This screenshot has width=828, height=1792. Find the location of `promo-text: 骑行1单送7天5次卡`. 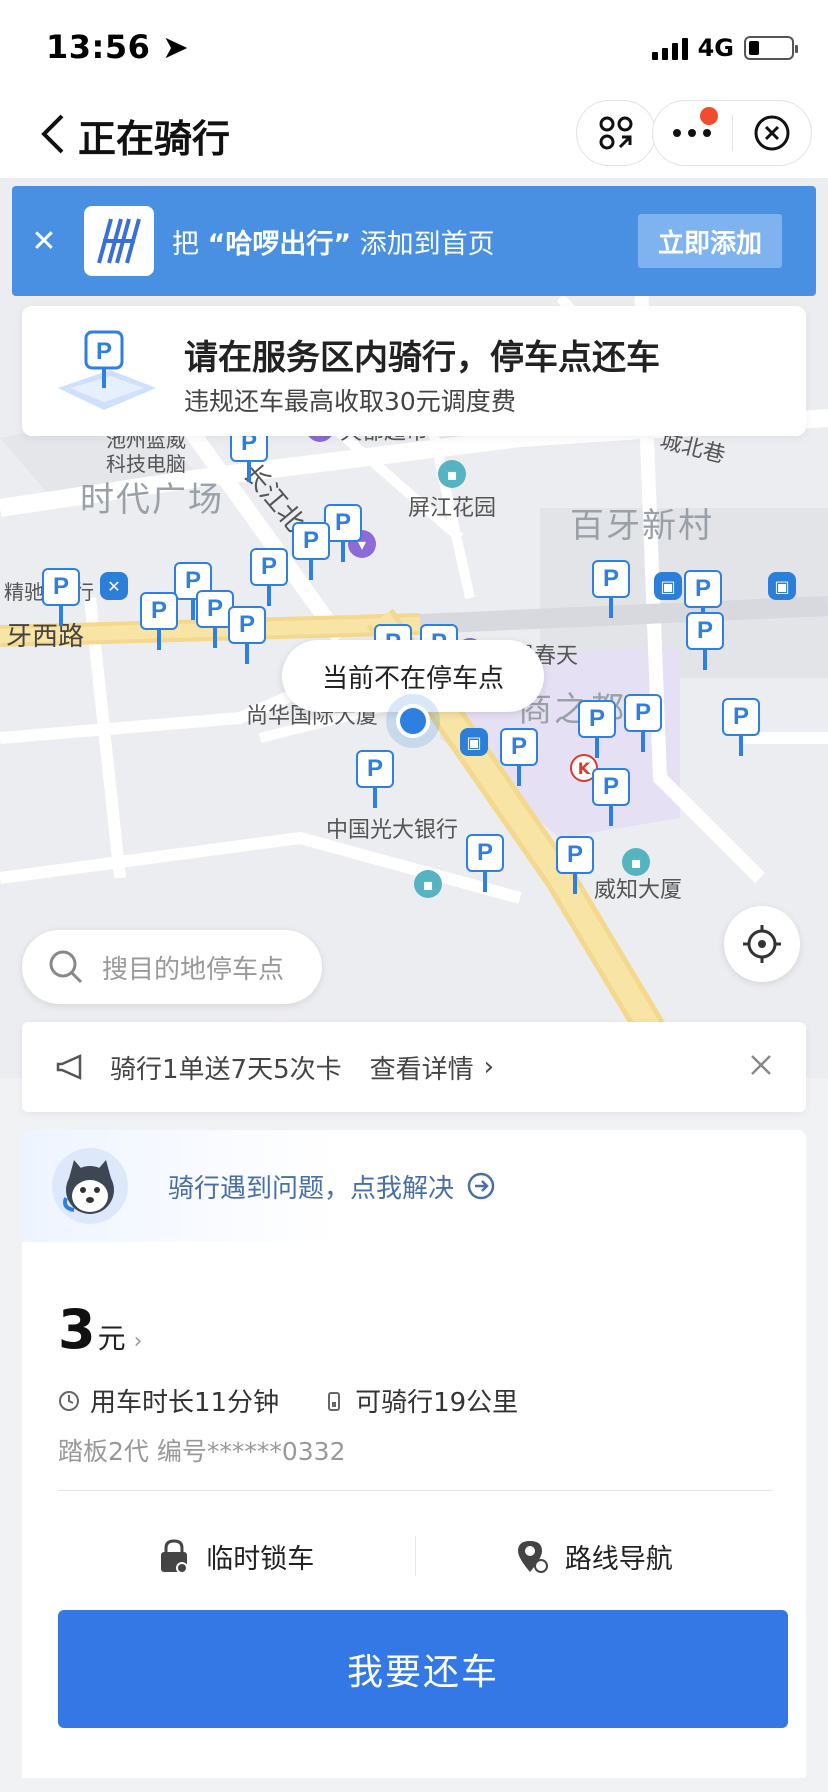

promo-text: 骑行1单送7天5次卡 is located at coordinates (226, 1069).